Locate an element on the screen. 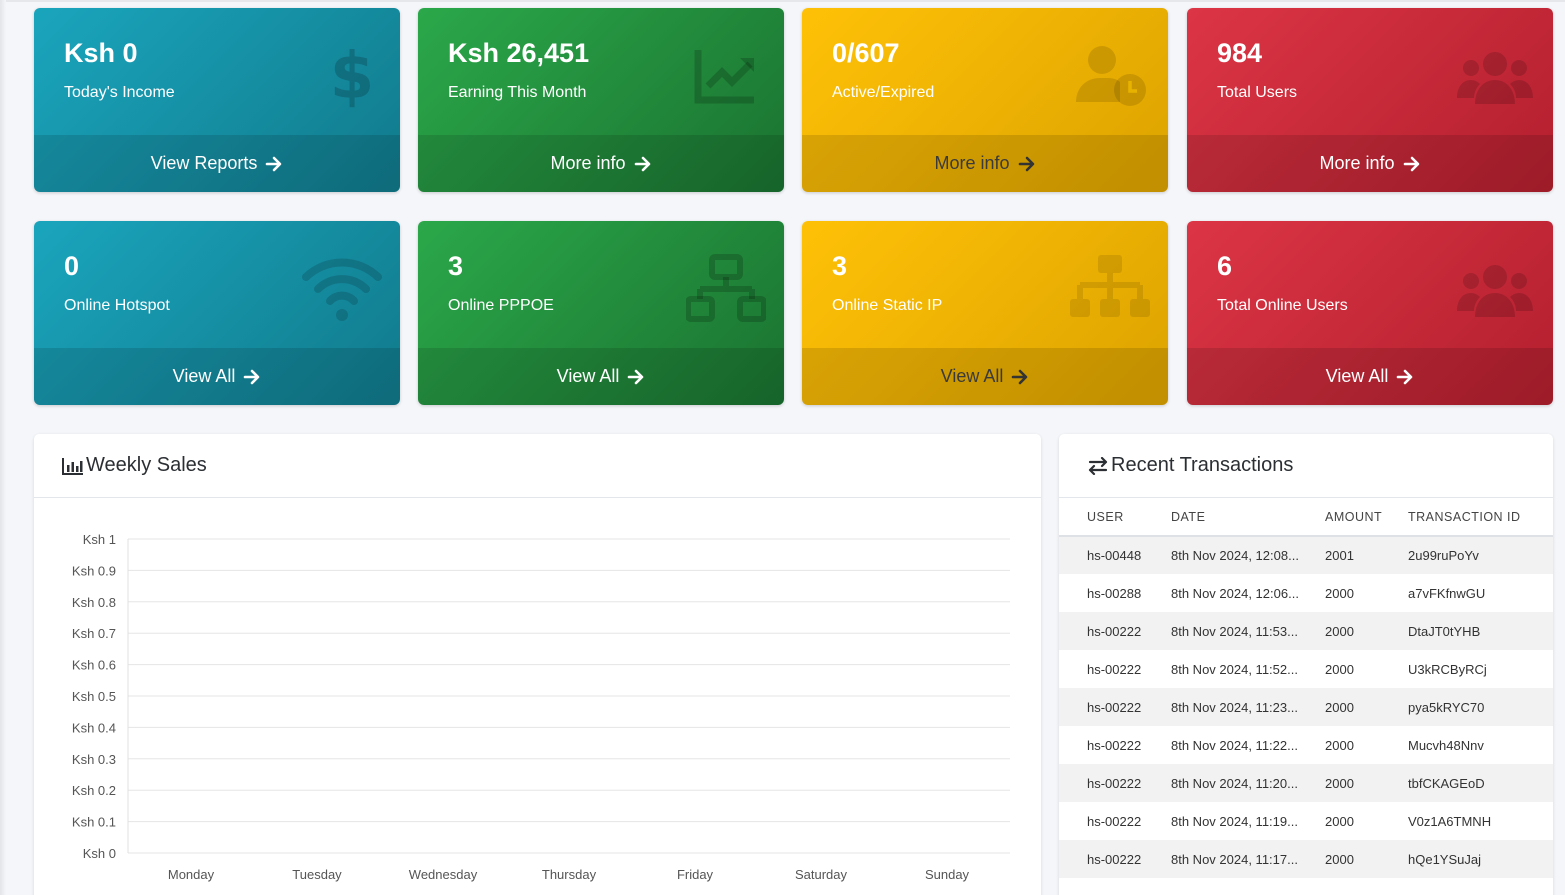 Image resolution: width=1565 pixels, height=895 pixels. cell-user: hs-00288 is located at coordinates (1114, 593).